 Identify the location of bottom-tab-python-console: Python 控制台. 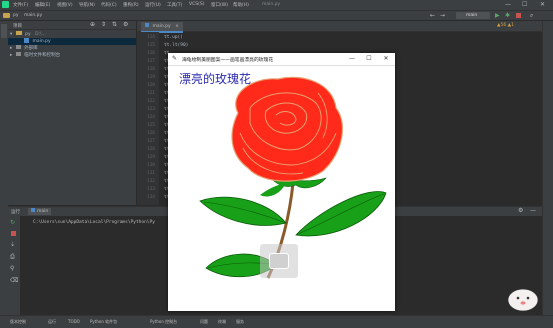
(163, 322).